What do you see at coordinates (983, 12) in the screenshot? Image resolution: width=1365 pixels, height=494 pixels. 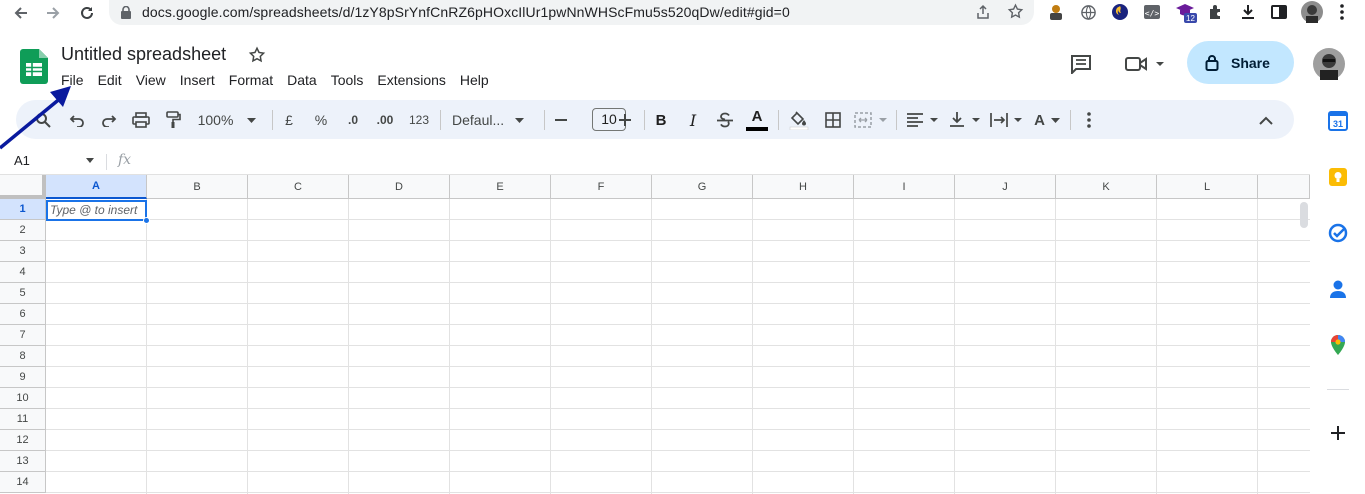 I see `share-page-icon` at bounding box center [983, 12].